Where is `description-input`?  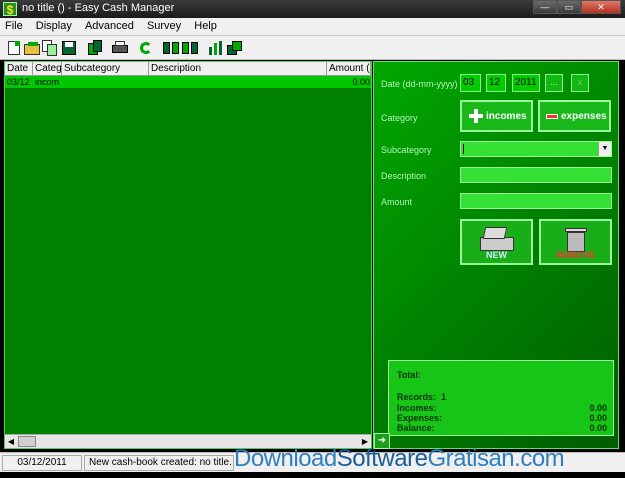
description-input is located at coordinates (536, 175).